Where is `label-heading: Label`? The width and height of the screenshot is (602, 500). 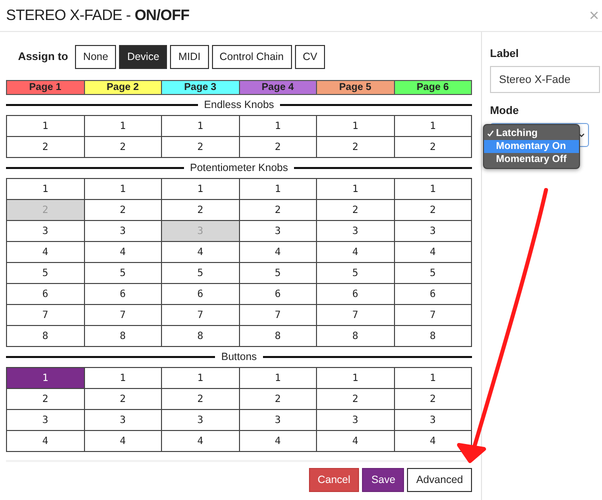
label-heading: Label is located at coordinates (505, 54).